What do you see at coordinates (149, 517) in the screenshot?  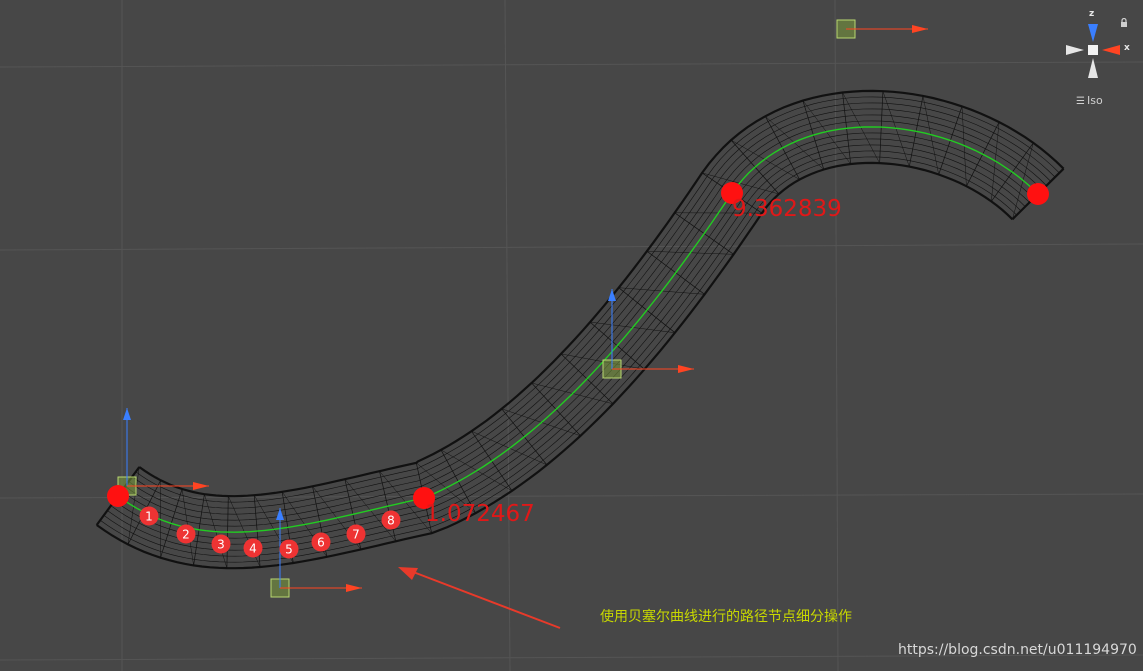 I see `subdivision-node-number: 1` at bounding box center [149, 517].